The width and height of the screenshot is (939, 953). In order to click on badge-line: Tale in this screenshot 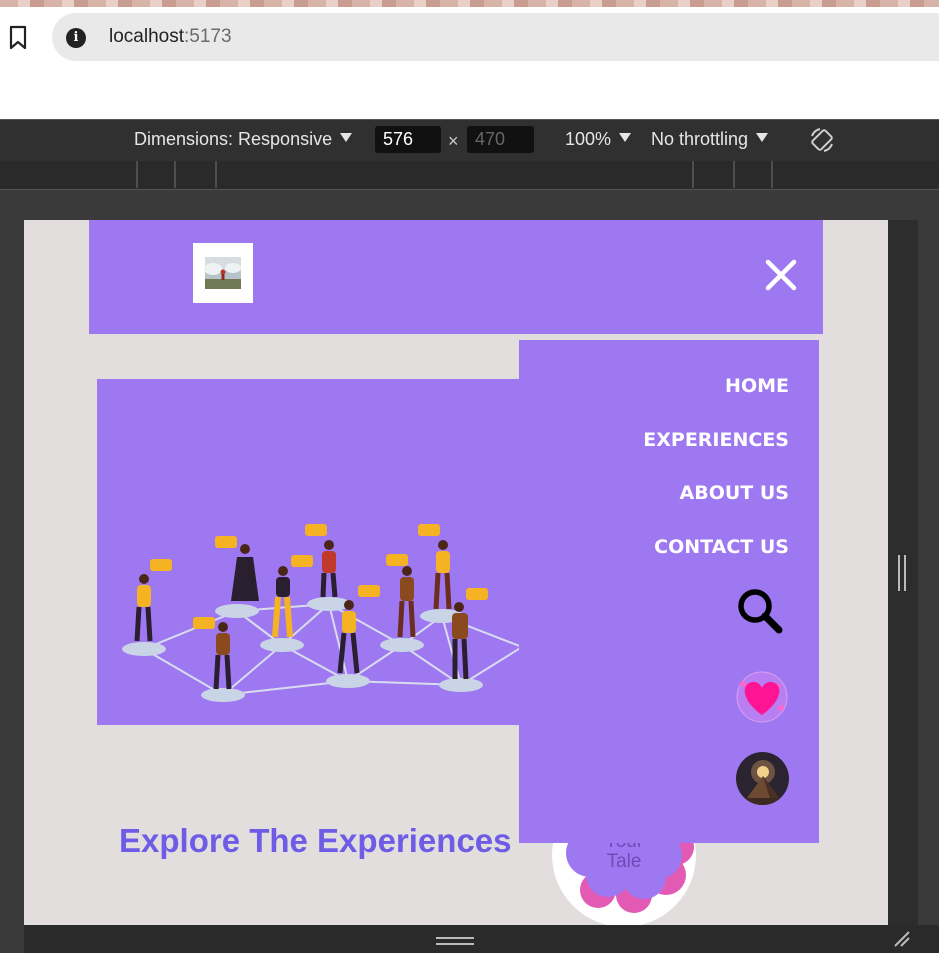, I will do `click(624, 861)`.